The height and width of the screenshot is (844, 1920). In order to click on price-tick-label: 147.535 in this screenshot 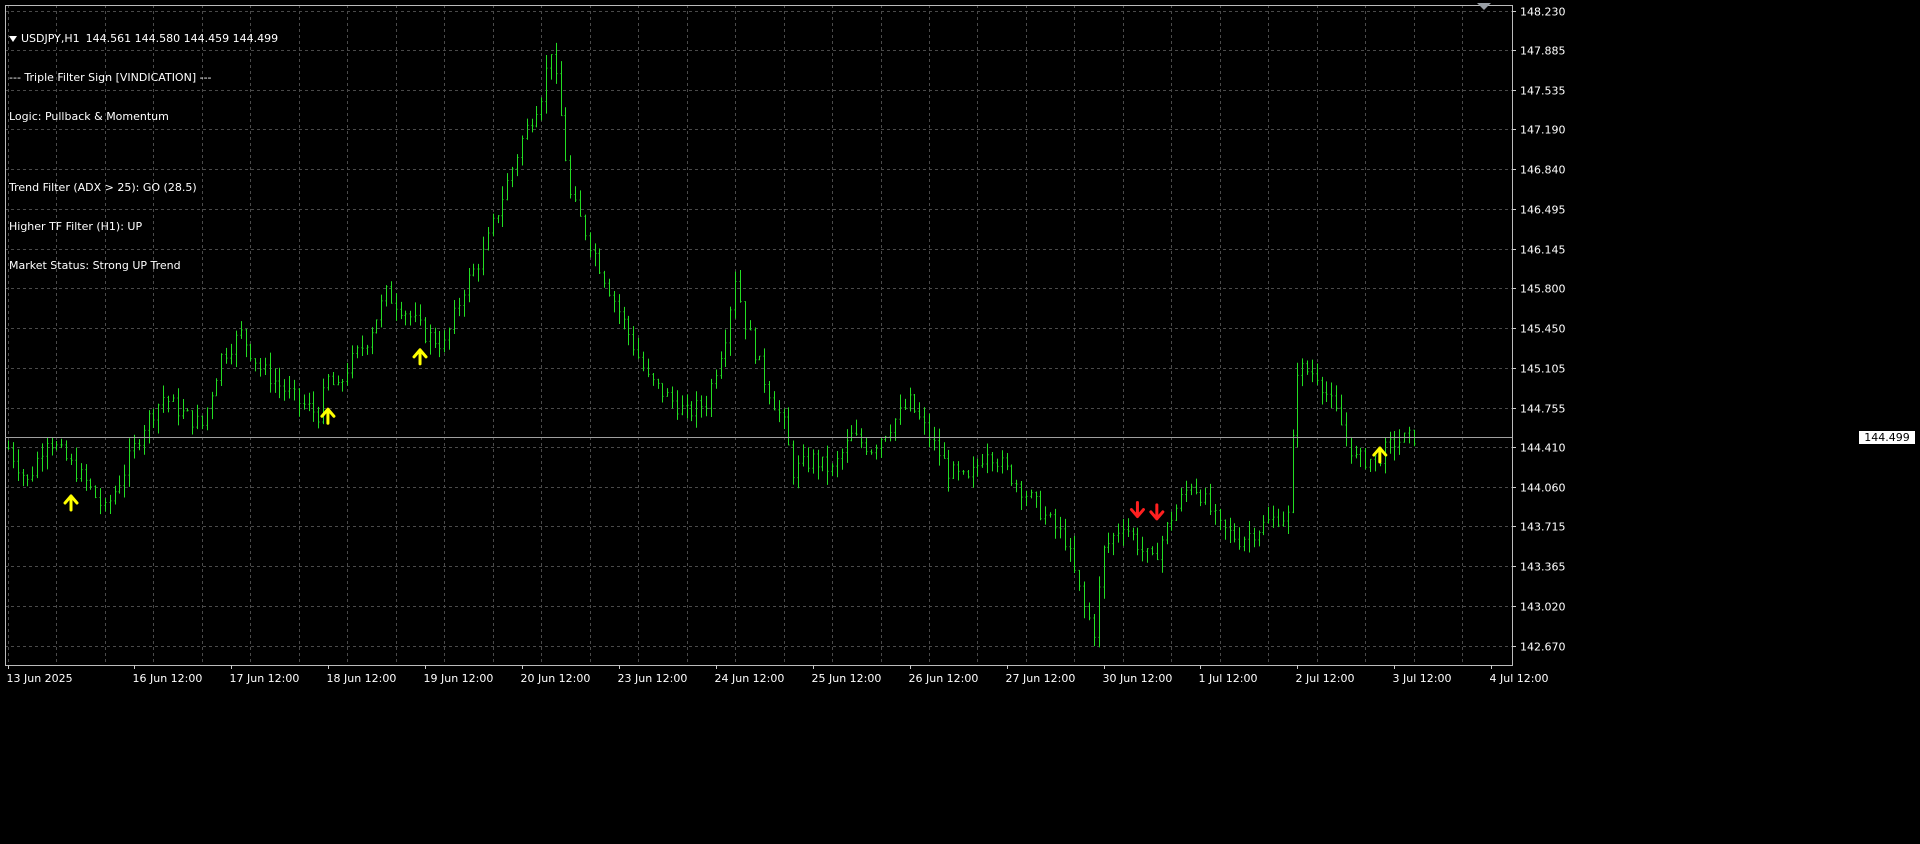, I will do `click(1543, 91)`.